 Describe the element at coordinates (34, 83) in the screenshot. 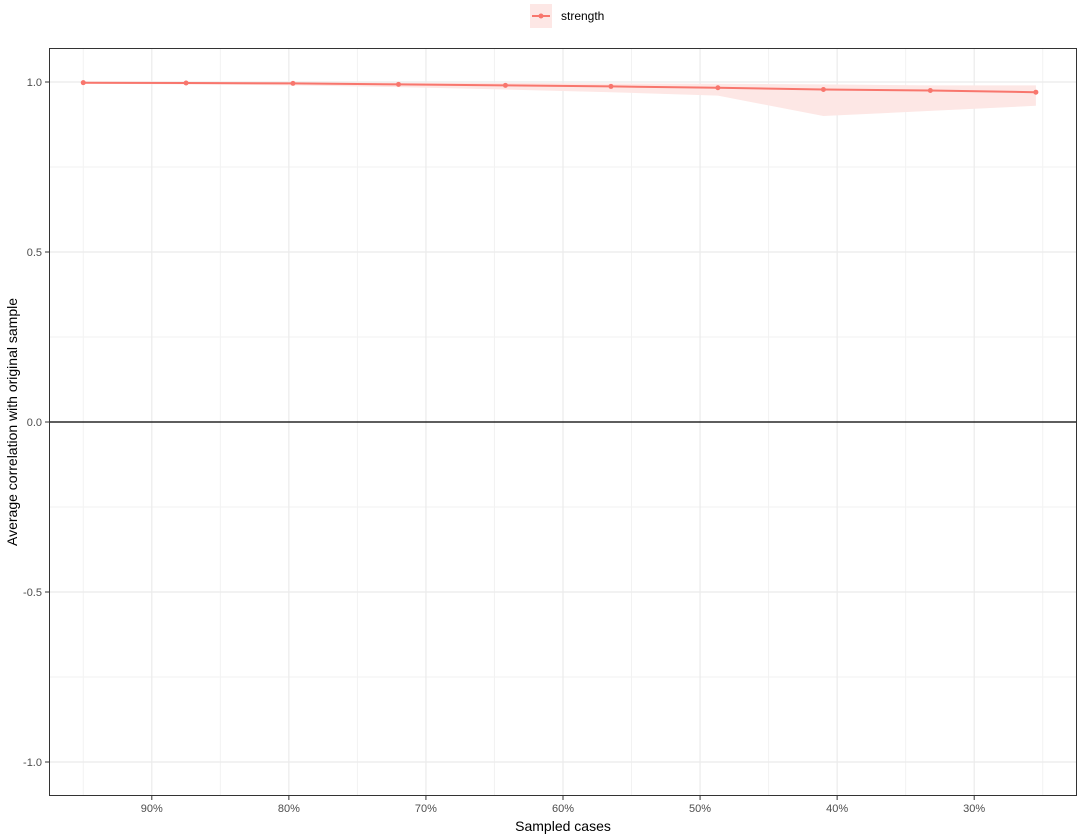

I see `y-tick-label: 1.0` at that location.